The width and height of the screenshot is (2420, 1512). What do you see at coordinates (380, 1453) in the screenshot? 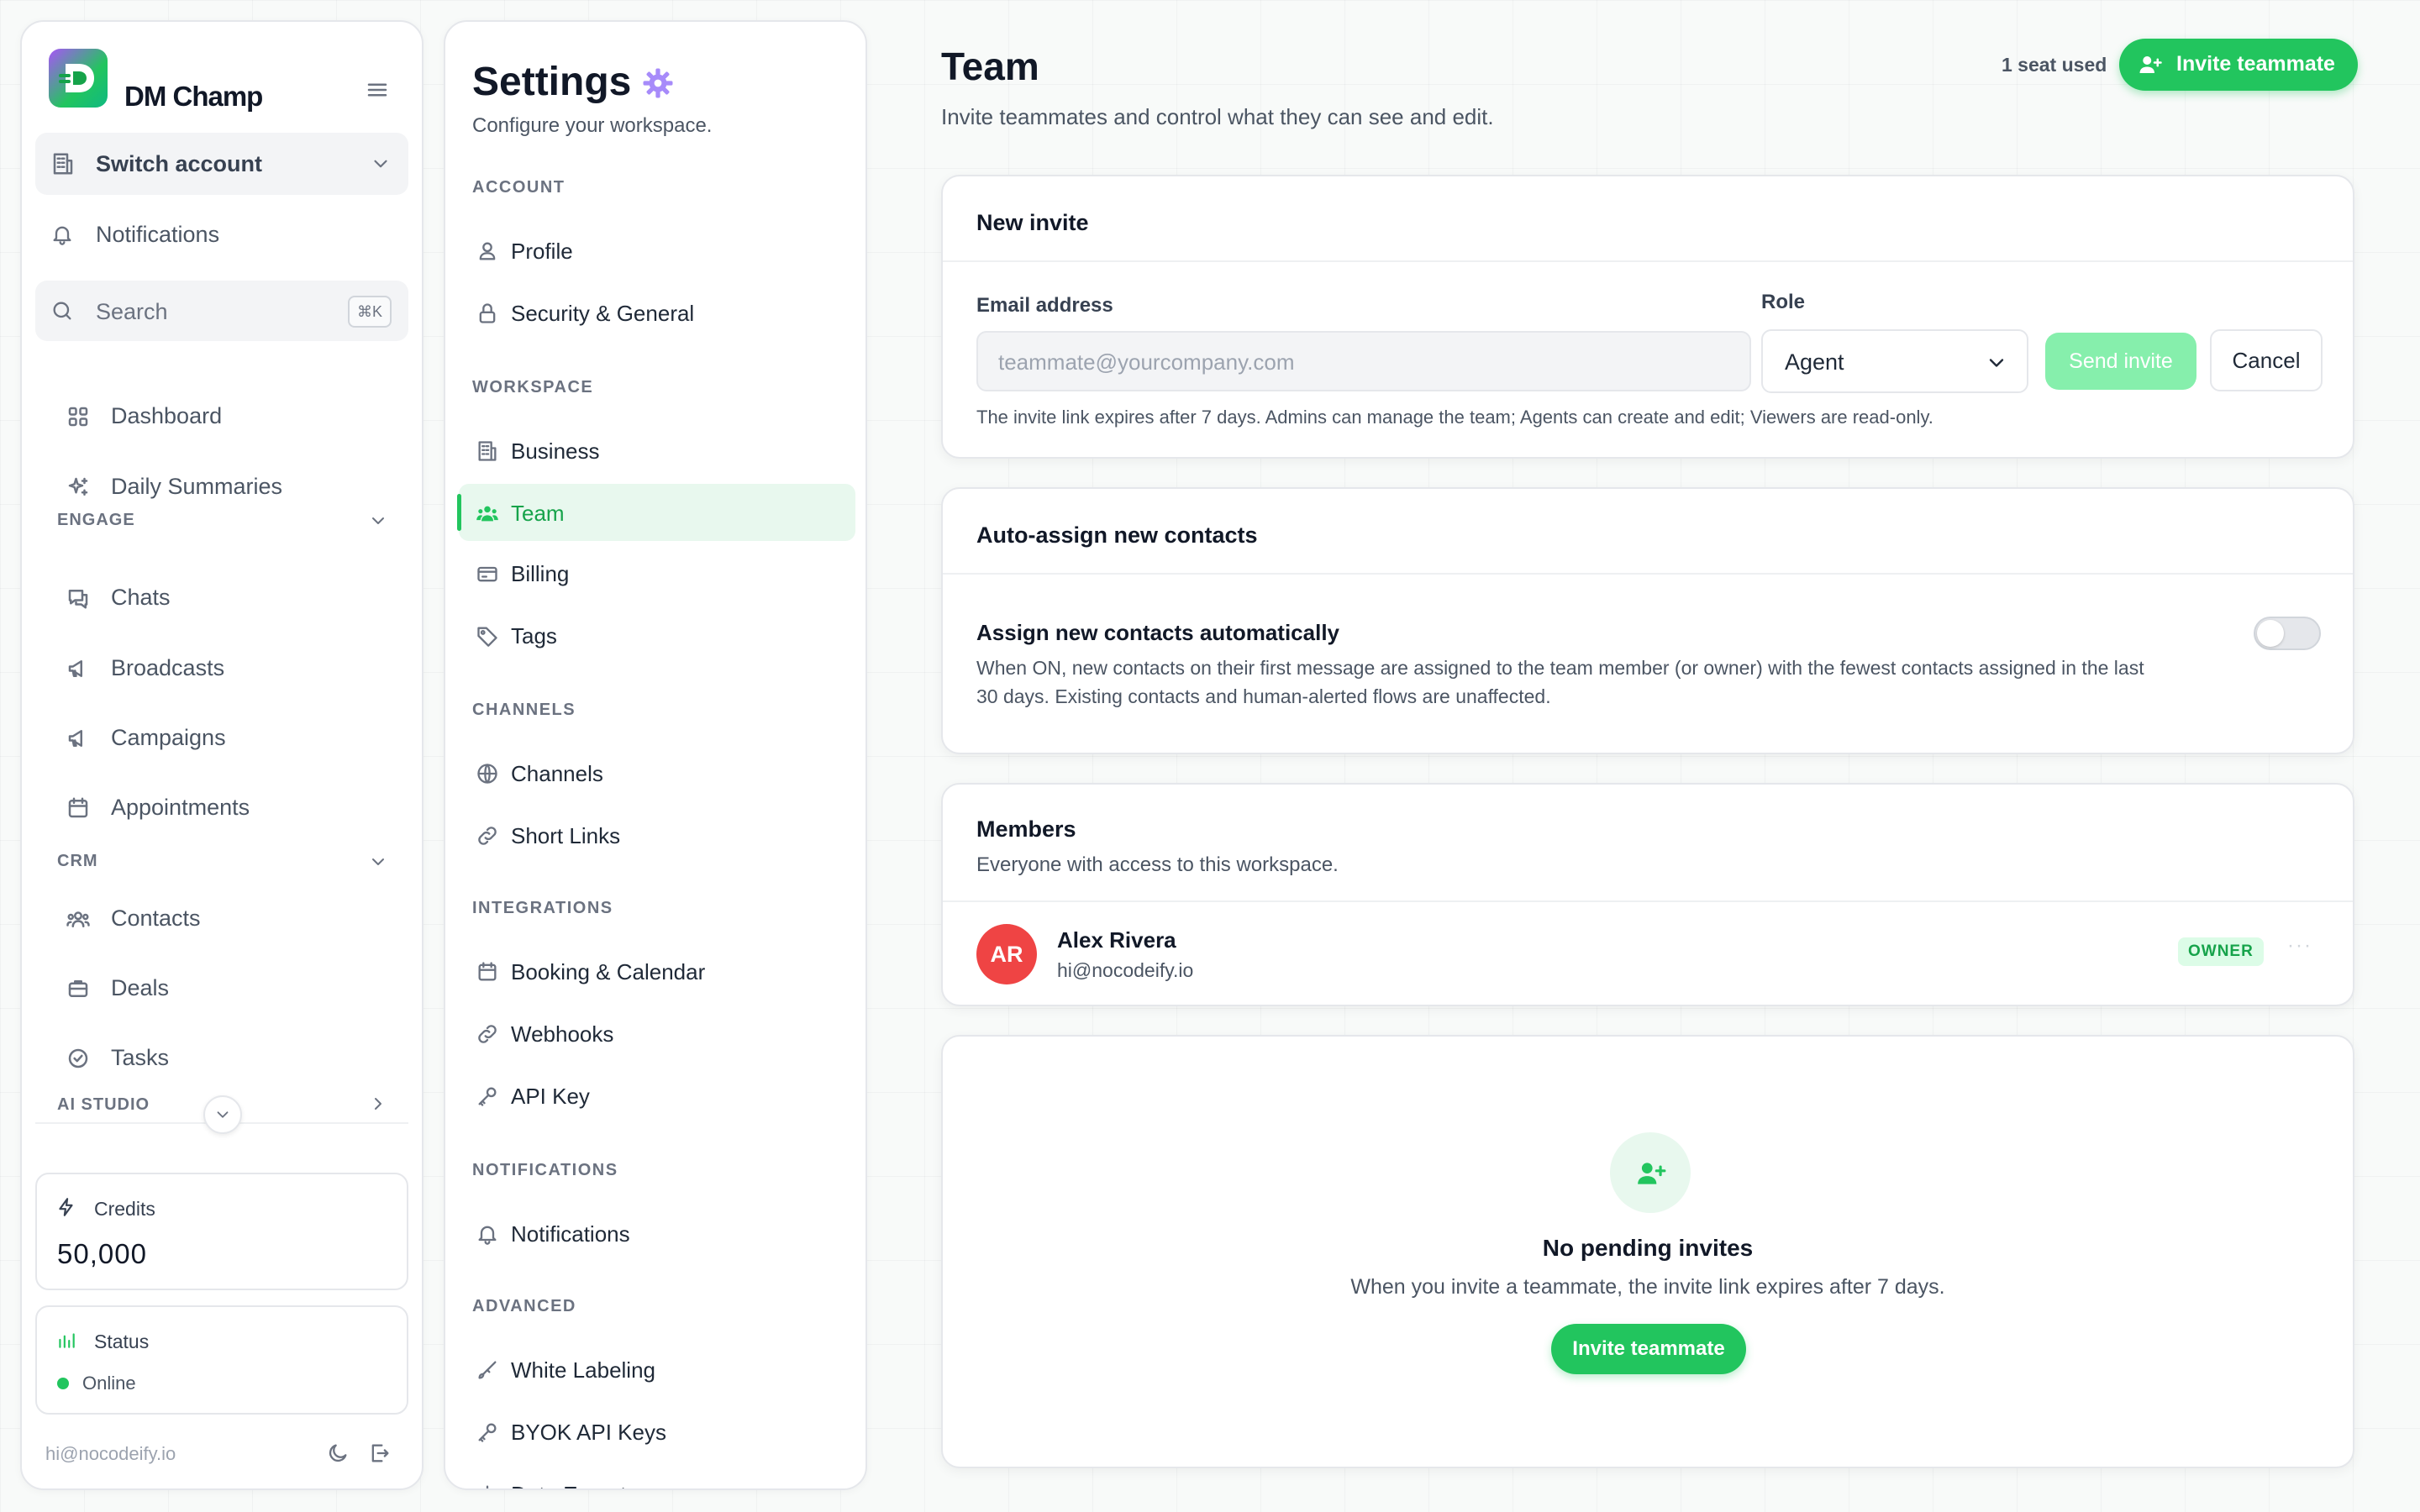
I see `logout-icon` at bounding box center [380, 1453].